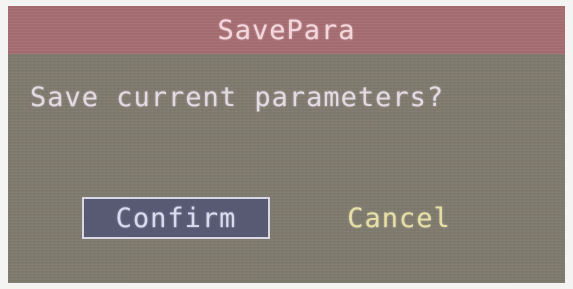 The height and width of the screenshot is (289, 573). Describe the element at coordinates (237, 97) in the screenshot. I see `dialog-message: Save current parameters?` at that location.